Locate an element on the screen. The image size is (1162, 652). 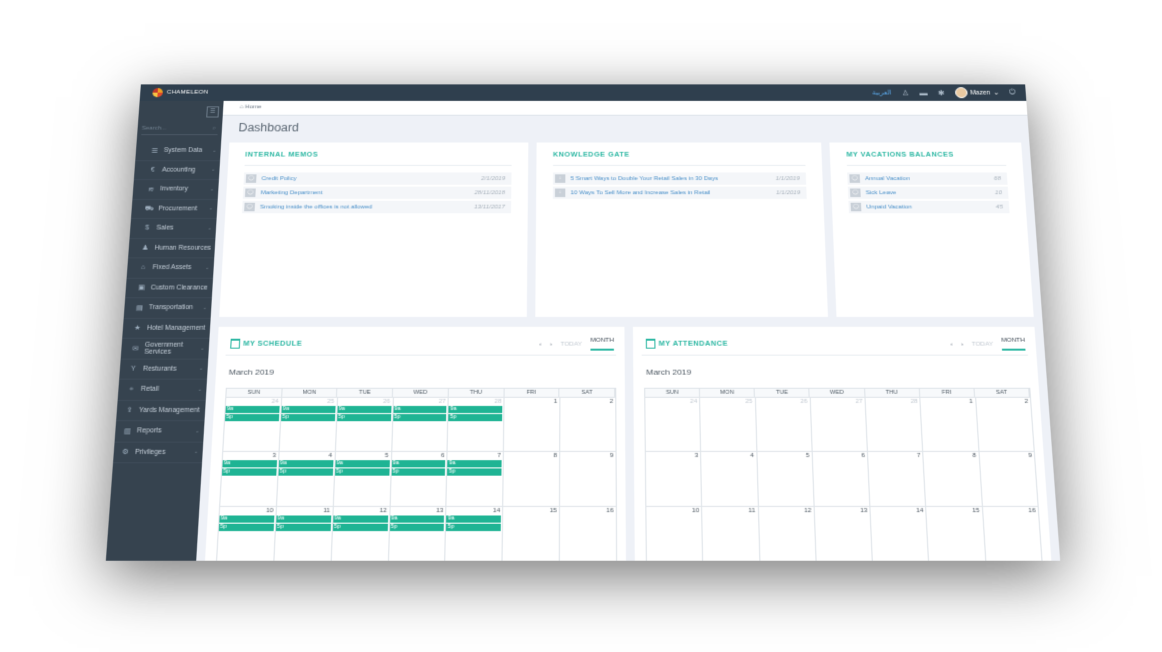
calendar-day-cell: 4 is located at coordinates (730, 479).